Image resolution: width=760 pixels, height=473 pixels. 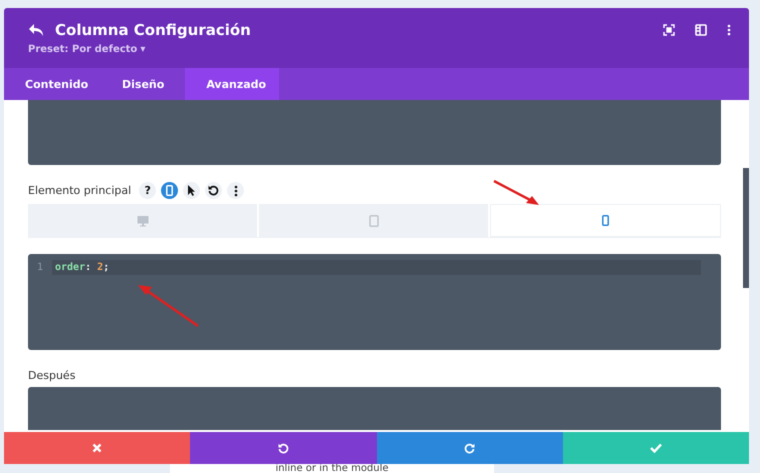 I want to click on responsive-button, so click(x=169, y=190).